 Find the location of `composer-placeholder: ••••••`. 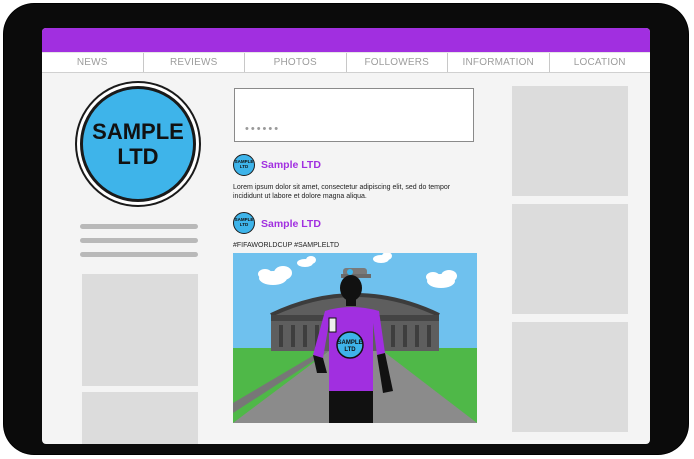

composer-placeholder: •••••• is located at coordinates (263, 129).